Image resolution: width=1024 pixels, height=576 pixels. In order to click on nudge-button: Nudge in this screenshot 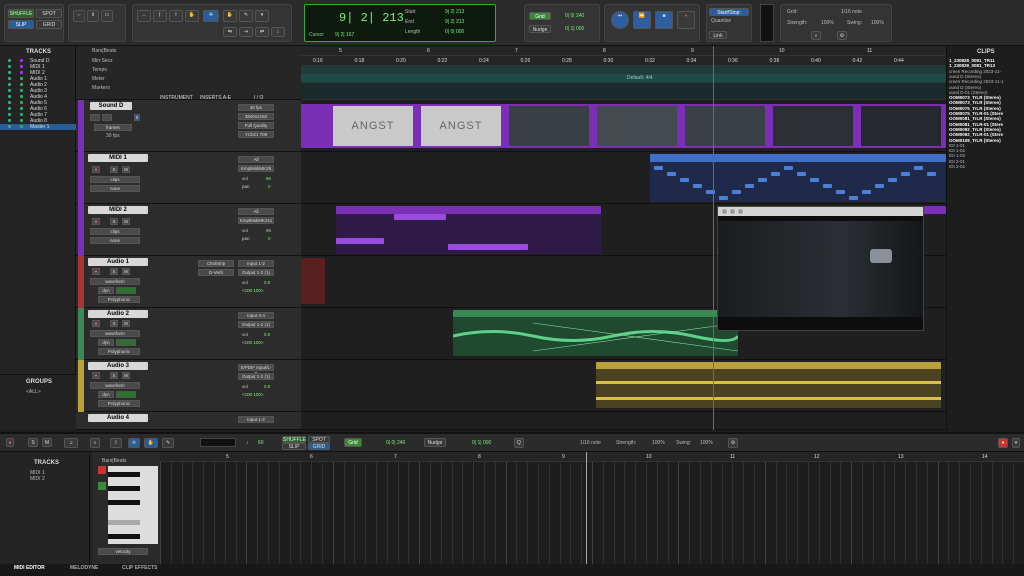, I will do `click(435, 442)`.